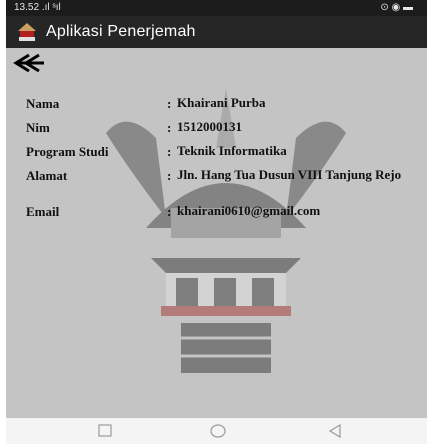 The image size is (433, 444). I want to click on label-nama: Nama, so click(43, 103).